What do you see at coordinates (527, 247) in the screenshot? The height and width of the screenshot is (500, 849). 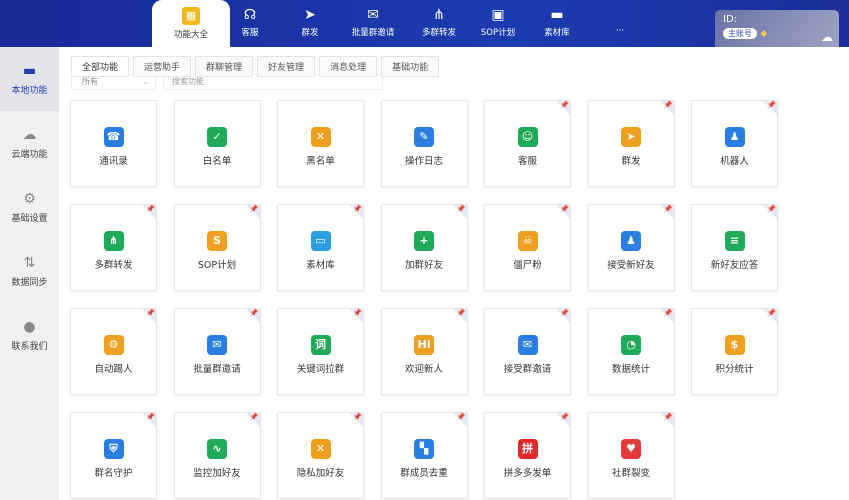 I see `feature-card: 📌 ☠ 僵尸粉` at bounding box center [527, 247].